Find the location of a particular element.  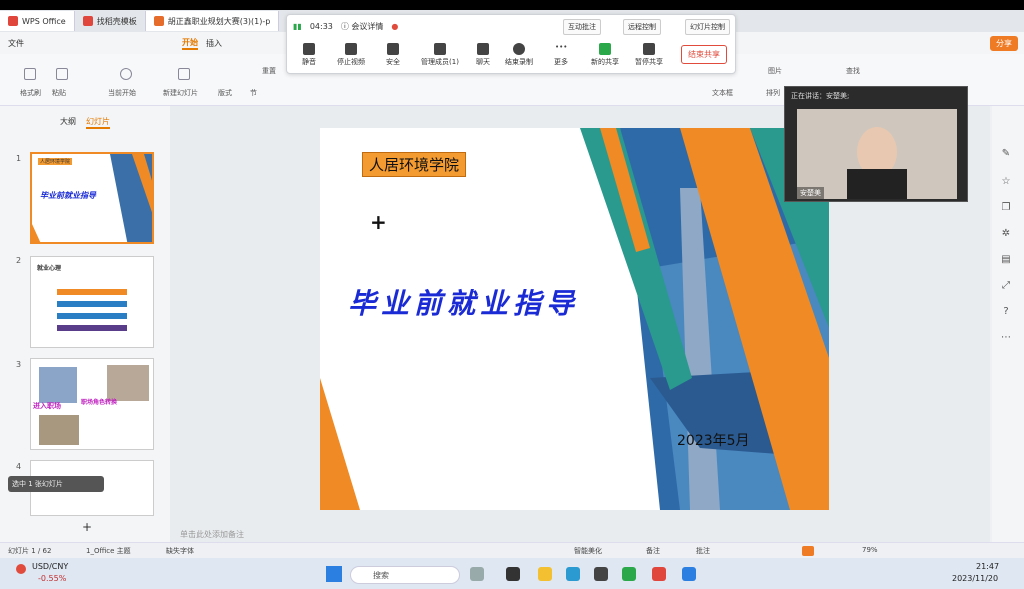

slide-thumb-3: 进入职场 职场角色转换 is located at coordinates (92, 404).